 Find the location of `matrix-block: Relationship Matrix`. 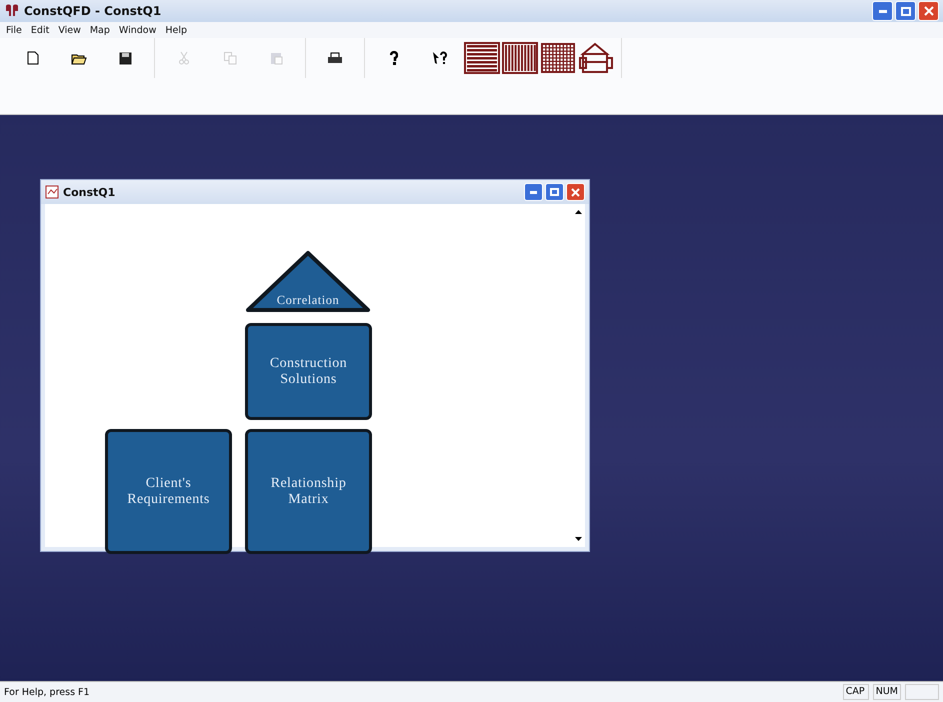

matrix-block: Relationship Matrix is located at coordinates (308, 491).